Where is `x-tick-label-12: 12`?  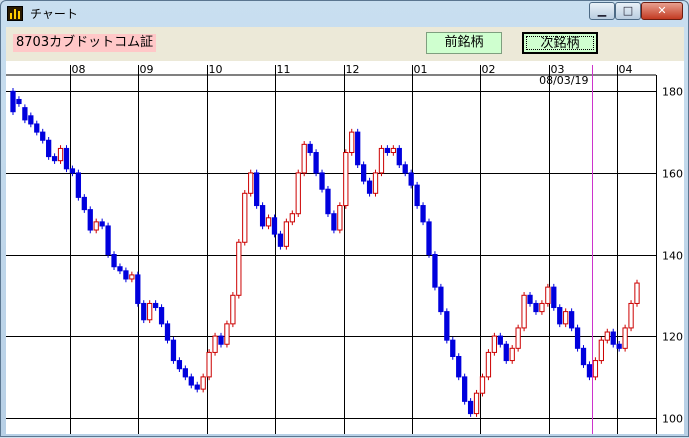 x-tick-label-12: 12 is located at coordinates (353, 69).